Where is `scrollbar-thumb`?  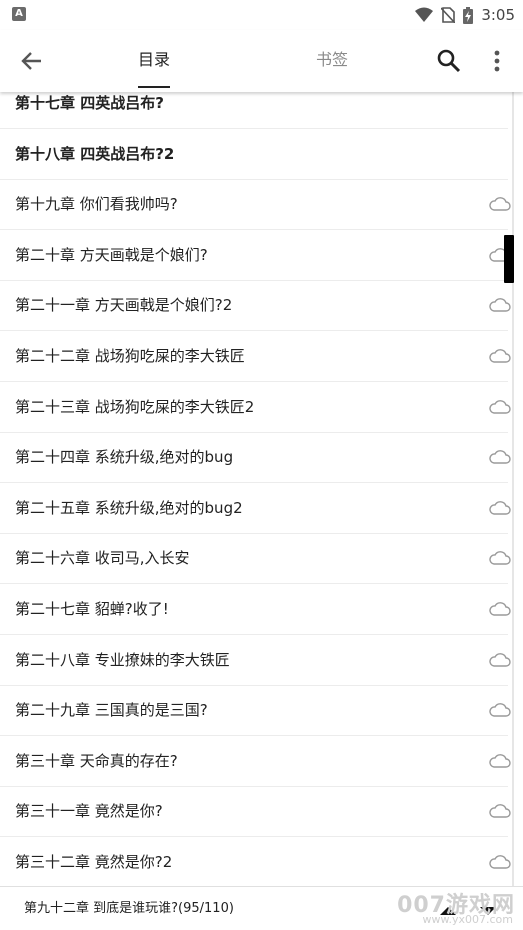 scrollbar-thumb is located at coordinates (509, 259).